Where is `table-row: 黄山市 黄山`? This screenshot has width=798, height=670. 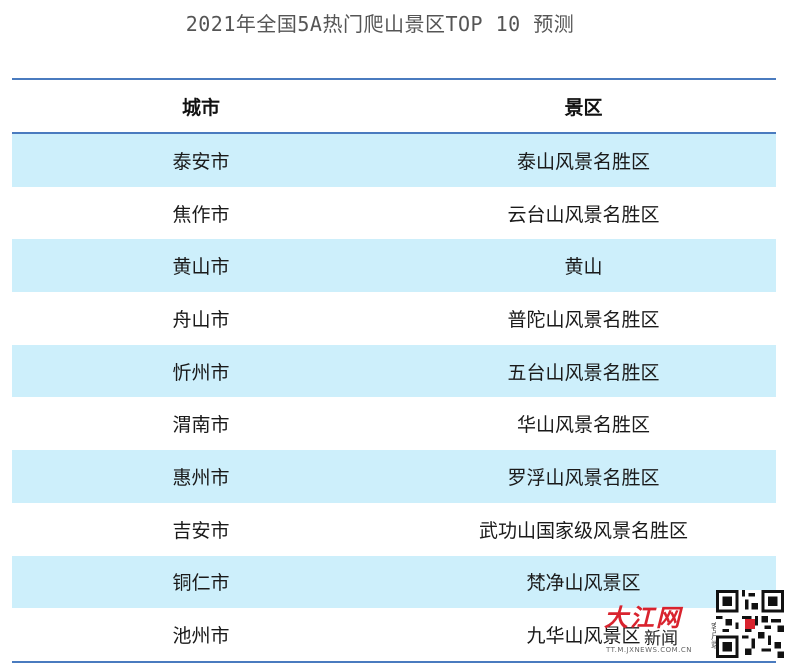 table-row: 黄山市 黄山 is located at coordinates (394, 266).